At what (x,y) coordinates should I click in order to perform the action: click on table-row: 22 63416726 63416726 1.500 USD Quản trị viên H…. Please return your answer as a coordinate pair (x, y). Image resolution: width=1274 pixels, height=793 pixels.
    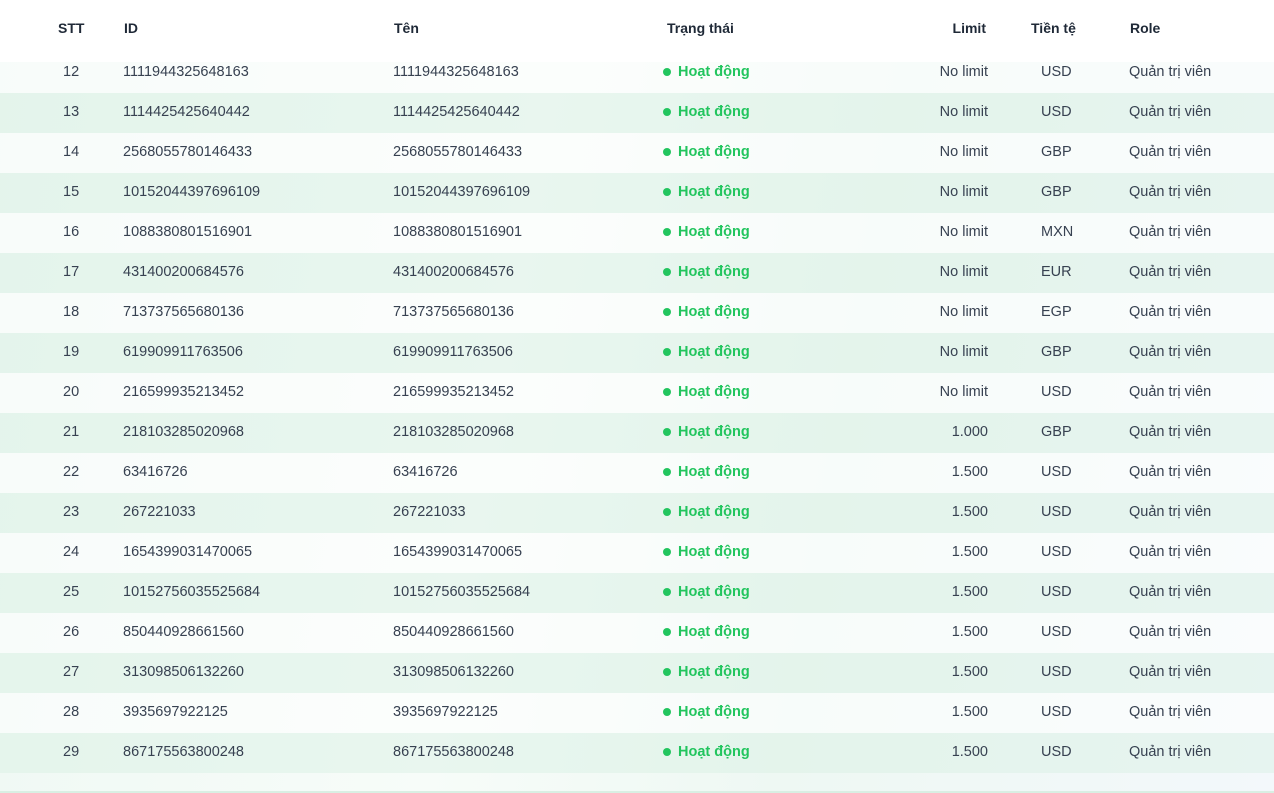
    Looking at the image, I should click on (637, 473).